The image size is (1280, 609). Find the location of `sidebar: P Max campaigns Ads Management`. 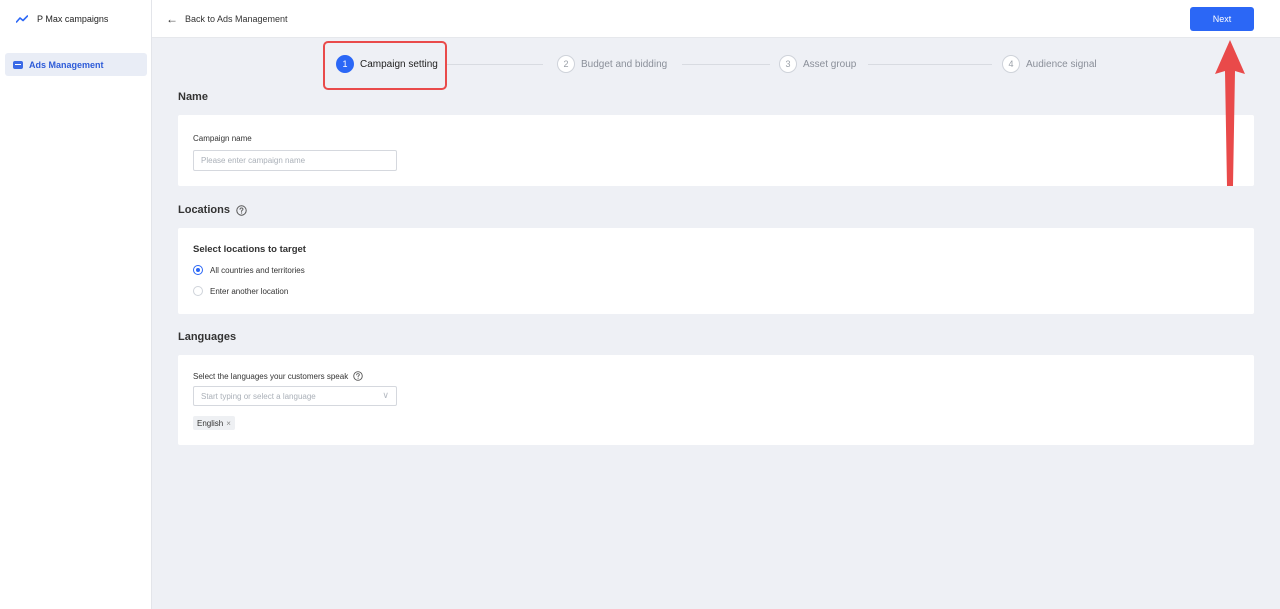

sidebar: P Max campaigns Ads Management is located at coordinates (76, 304).